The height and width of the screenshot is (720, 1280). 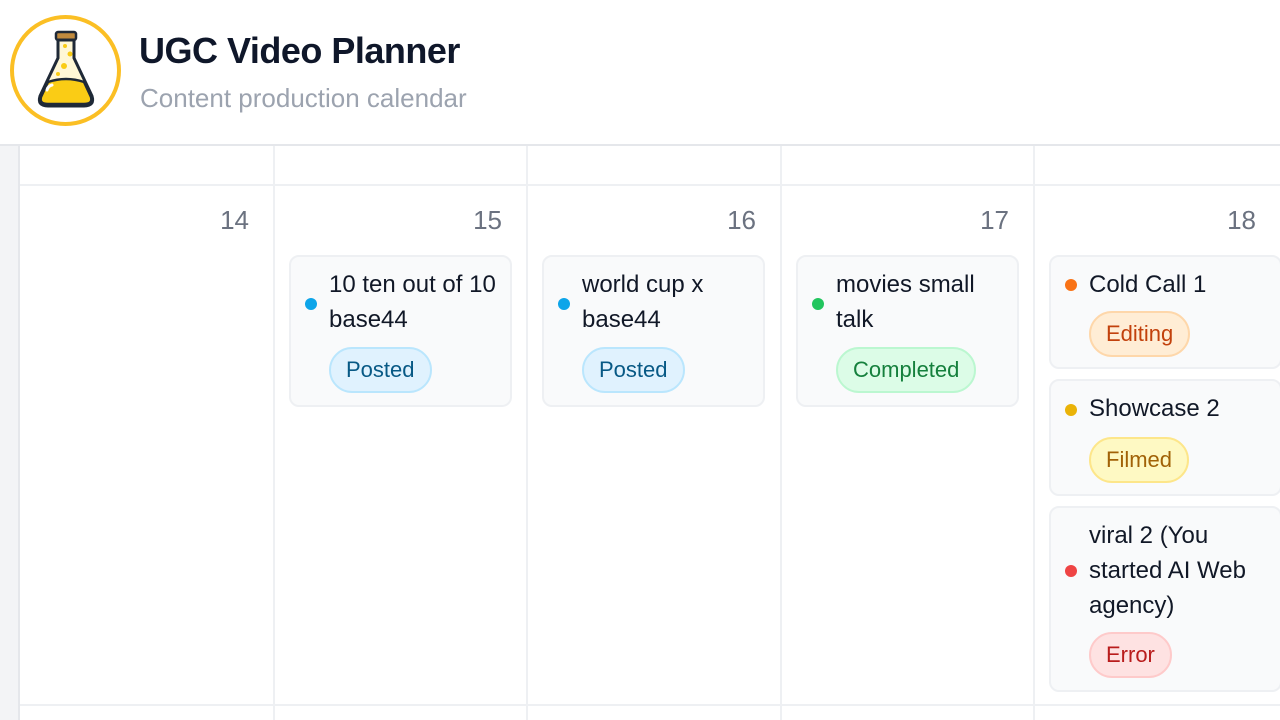 What do you see at coordinates (1139, 460) in the screenshot?
I see `status-badge: Filmed` at bounding box center [1139, 460].